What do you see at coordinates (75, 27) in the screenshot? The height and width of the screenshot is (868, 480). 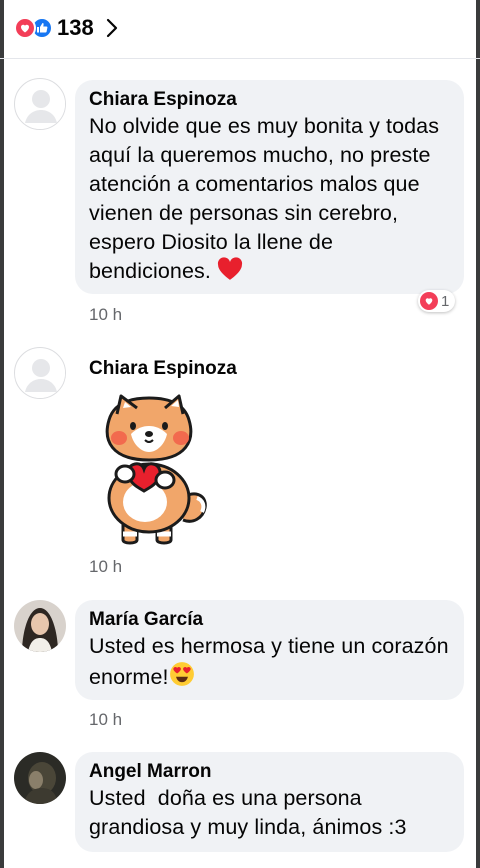 I see `reaction-count: 138` at bounding box center [75, 27].